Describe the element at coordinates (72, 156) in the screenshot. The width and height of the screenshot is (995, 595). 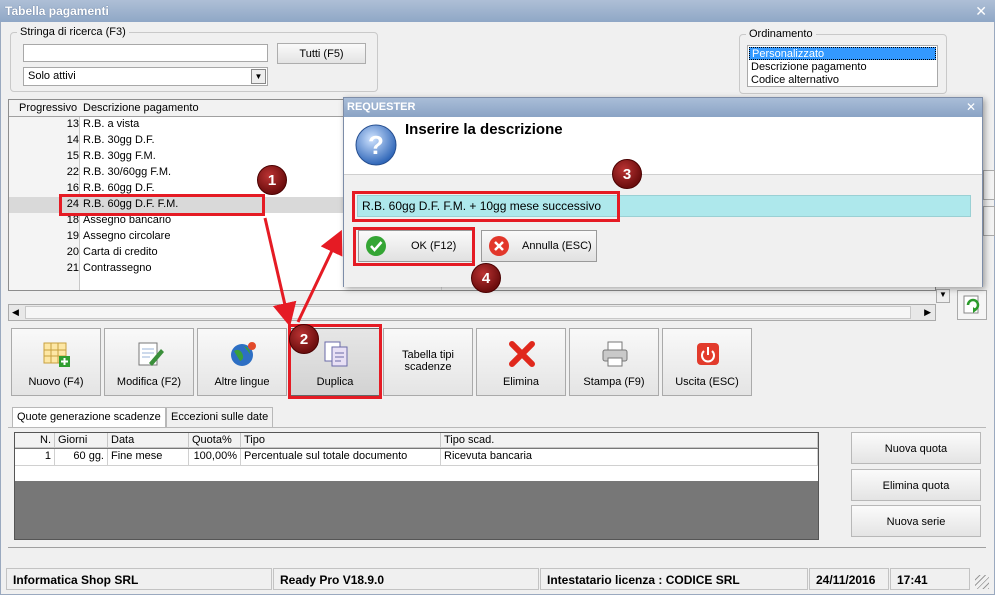
I see `row-number: 15` at that location.